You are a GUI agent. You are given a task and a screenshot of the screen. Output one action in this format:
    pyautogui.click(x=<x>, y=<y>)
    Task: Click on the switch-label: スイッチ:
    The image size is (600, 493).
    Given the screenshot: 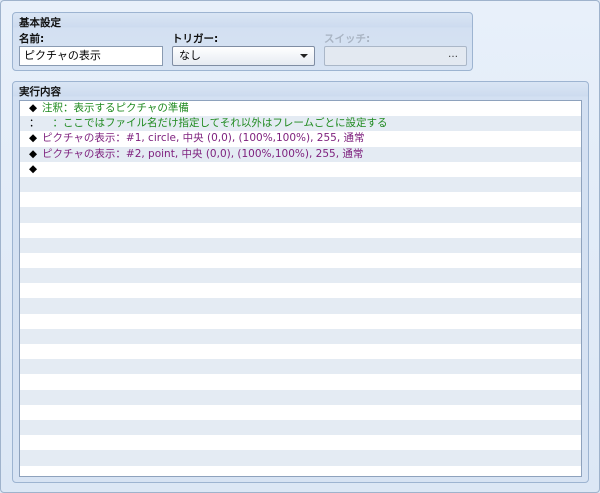 What is the action you would take?
    pyautogui.click(x=347, y=39)
    